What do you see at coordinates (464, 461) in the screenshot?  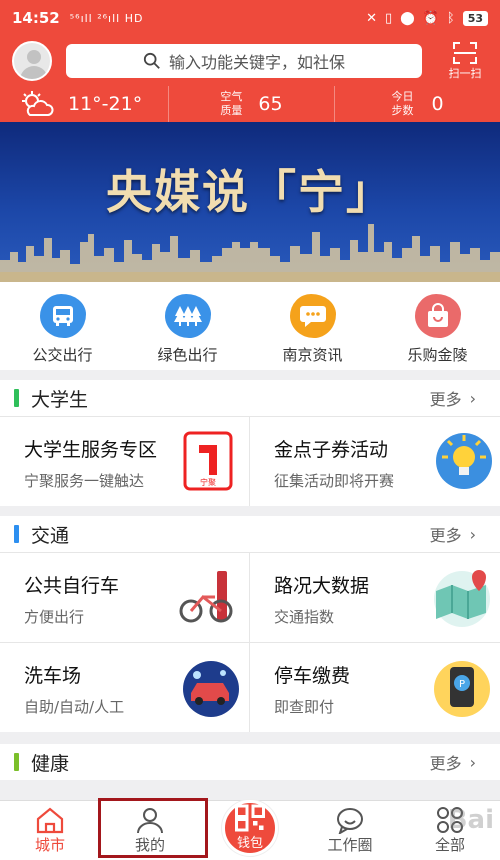 I see `lightbulb-icon` at bounding box center [464, 461].